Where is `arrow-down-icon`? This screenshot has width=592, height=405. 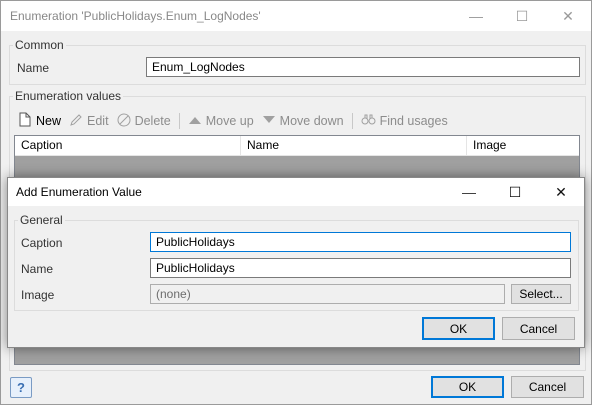
arrow-down-icon is located at coordinates (269, 121).